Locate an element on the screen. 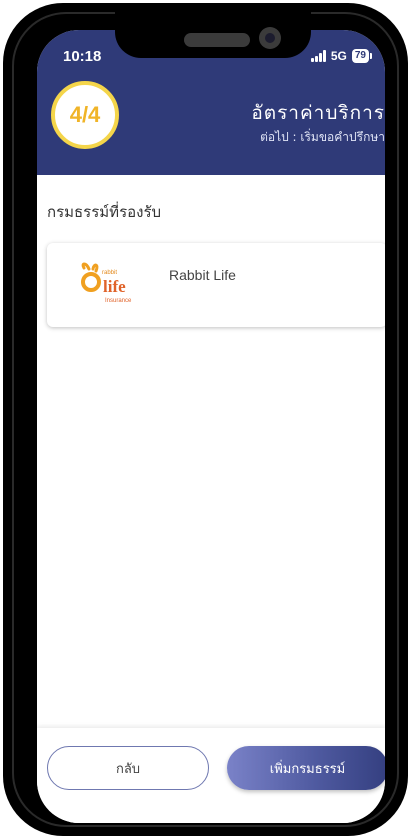 The height and width of the screenshot is (840, 413). cellular-signal-icon is located at coordinates (318, 56).